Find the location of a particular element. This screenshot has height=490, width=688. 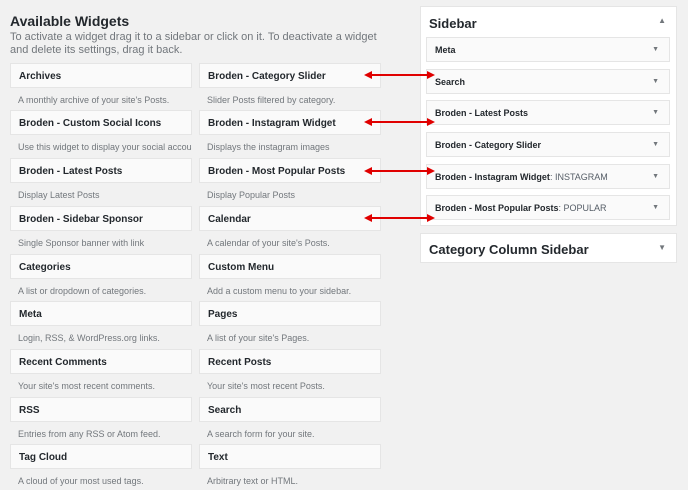

sidebar-widget-title: Meta is located at coordinates (445, 50).